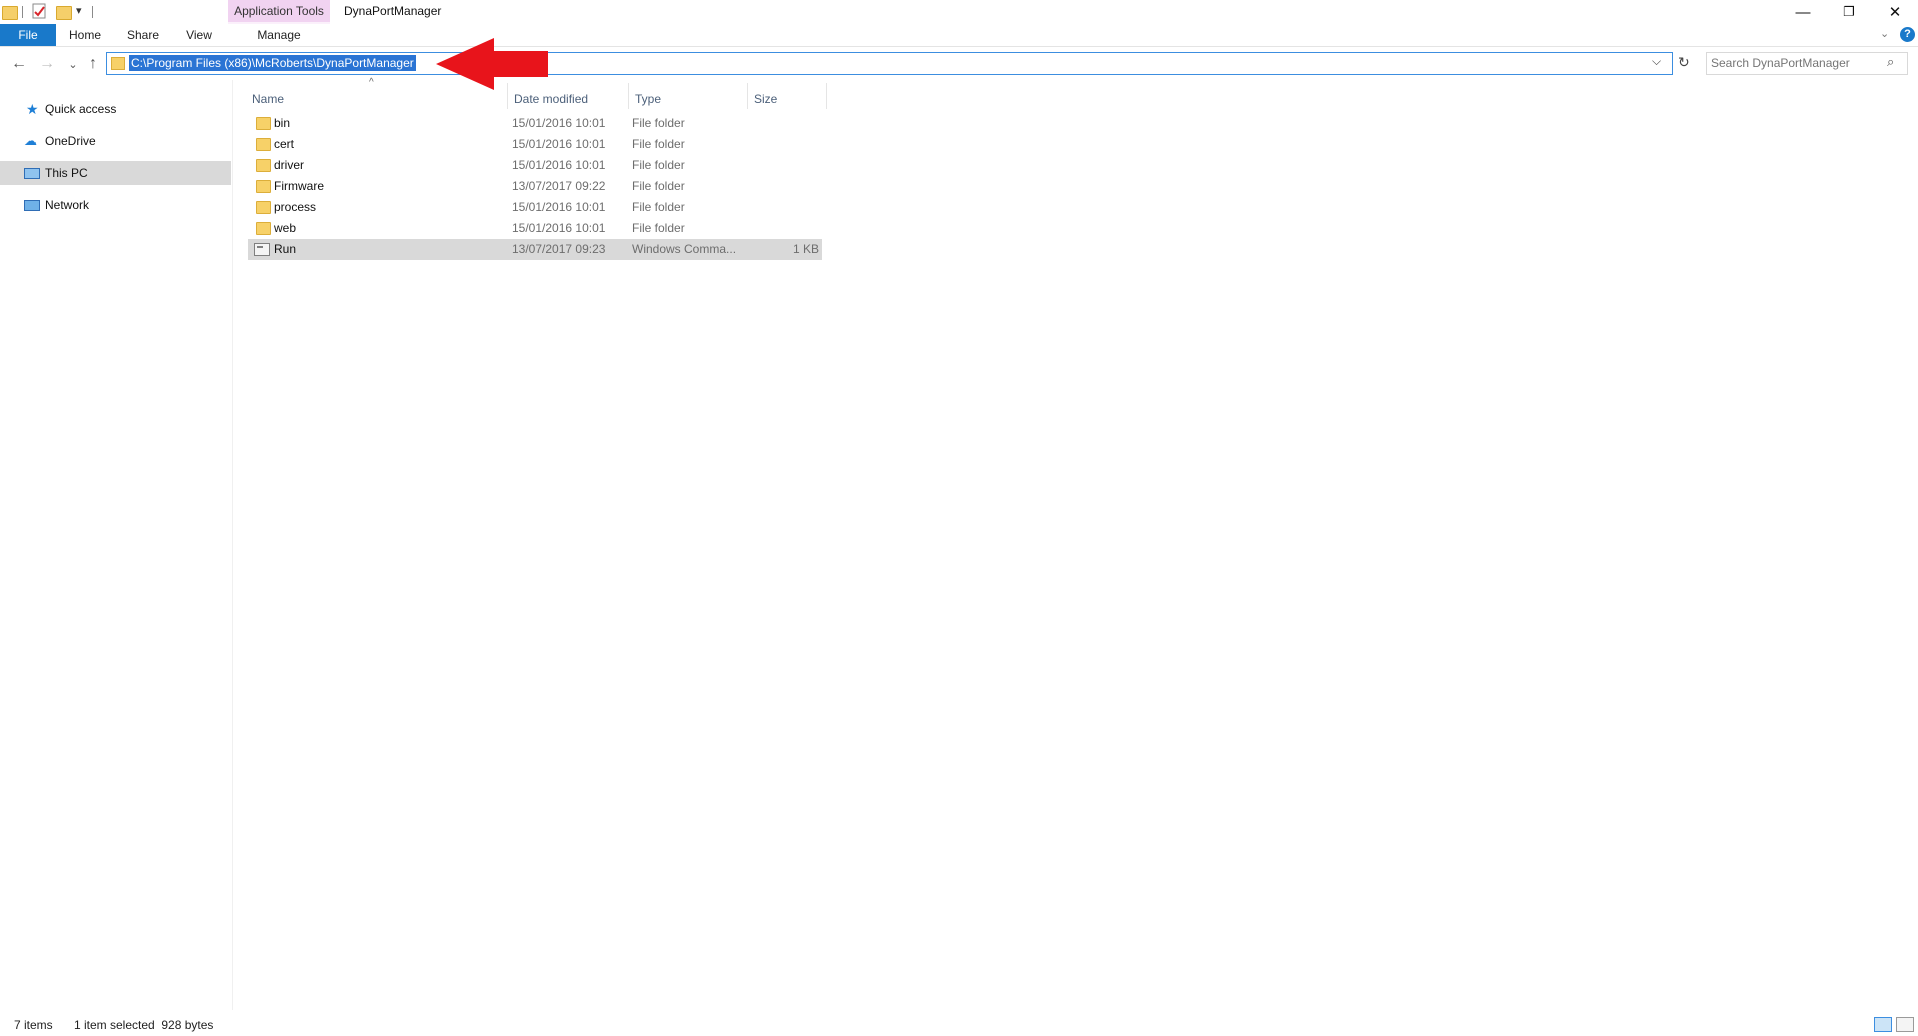 This screenshot has height=1036, width=1918. Describe the element at coordinates (81, 109) in the screenshot. I see `nav-item-label: Quick access` at that location.